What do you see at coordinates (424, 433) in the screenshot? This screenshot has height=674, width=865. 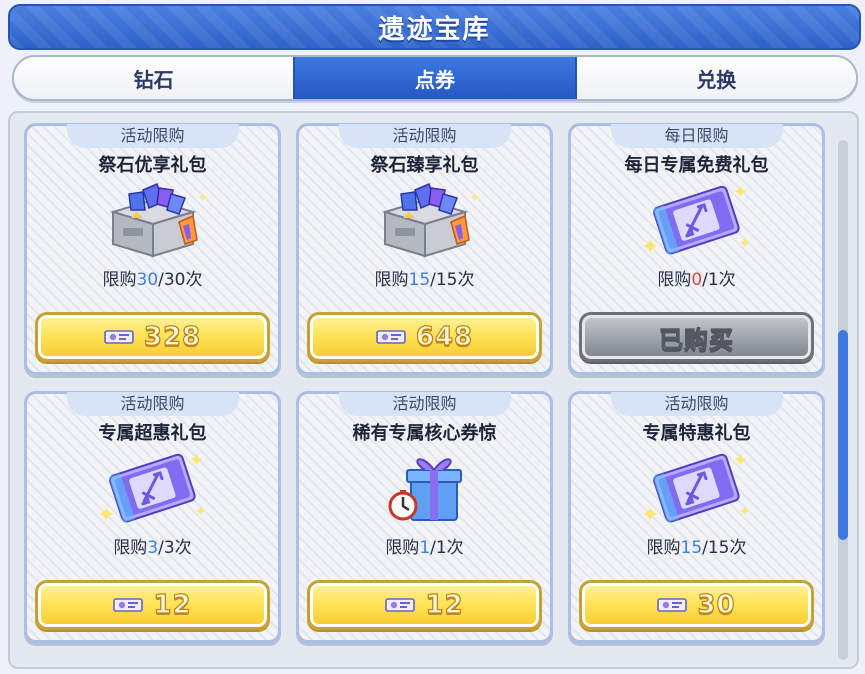 I see `item-name: 稀有专属核心券惊` at bounding box center [424, 433].